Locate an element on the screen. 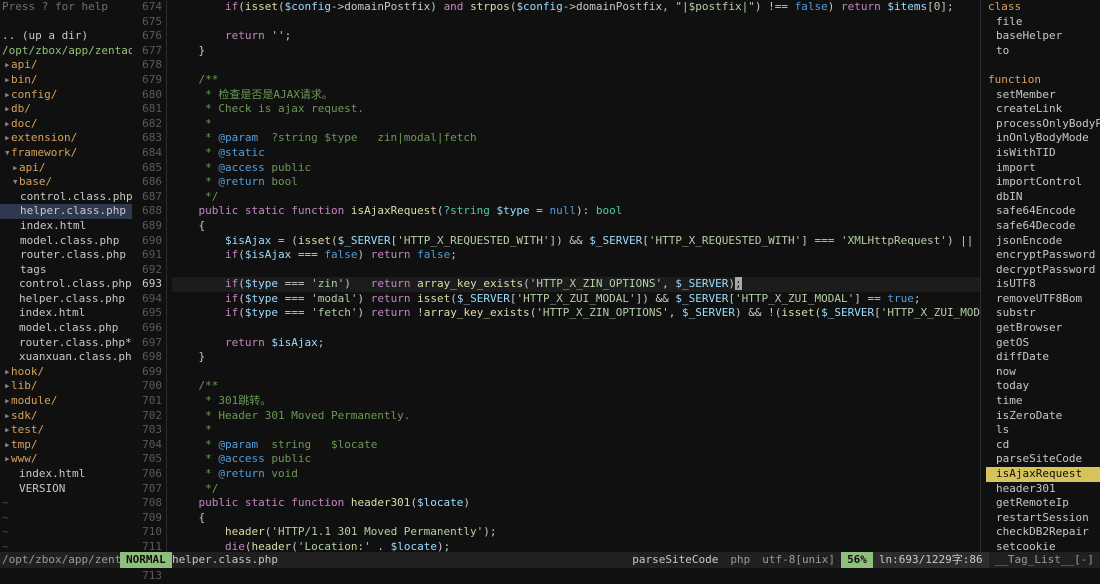  taglist-item-isAjaxRequest: isAjaxRequest is located at coordinates (1043, 474).